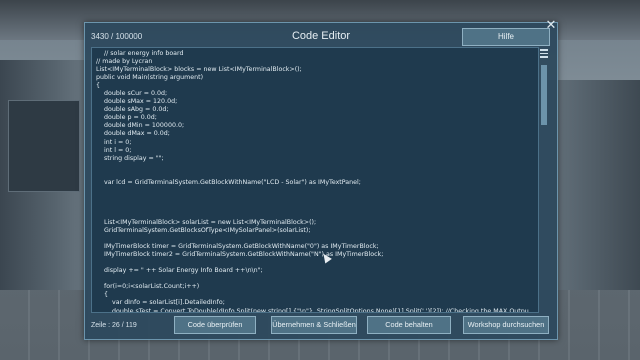  Describe the element at coordinates (544, 95) in the screenshot. I see `scroll-thumb` at that location.